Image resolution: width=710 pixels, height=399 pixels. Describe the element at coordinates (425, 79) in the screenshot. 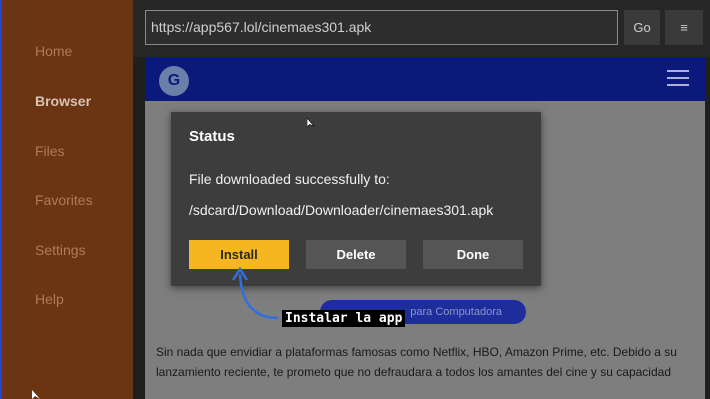

I see `site-header: G` at that location.